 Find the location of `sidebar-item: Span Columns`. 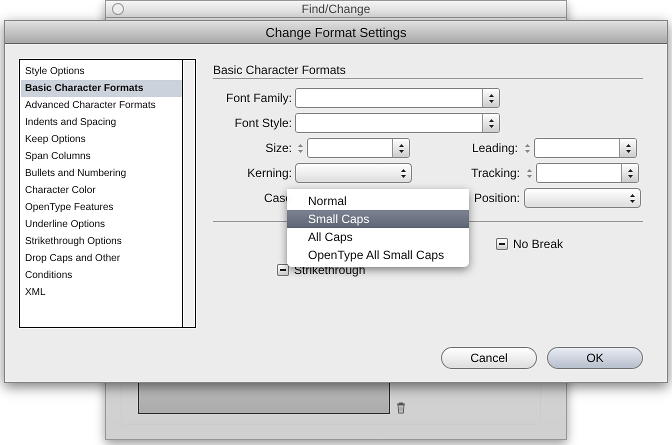

sidebar-item: Span Columns is located at coordinates (101, 156).